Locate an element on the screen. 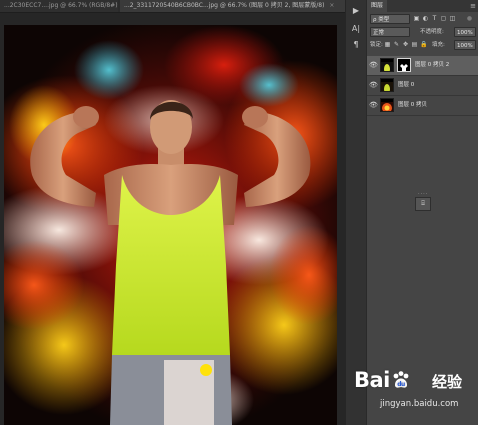 The image size is (478, 425). layer-mask-thumbnail is located at coordinates (404, 65).